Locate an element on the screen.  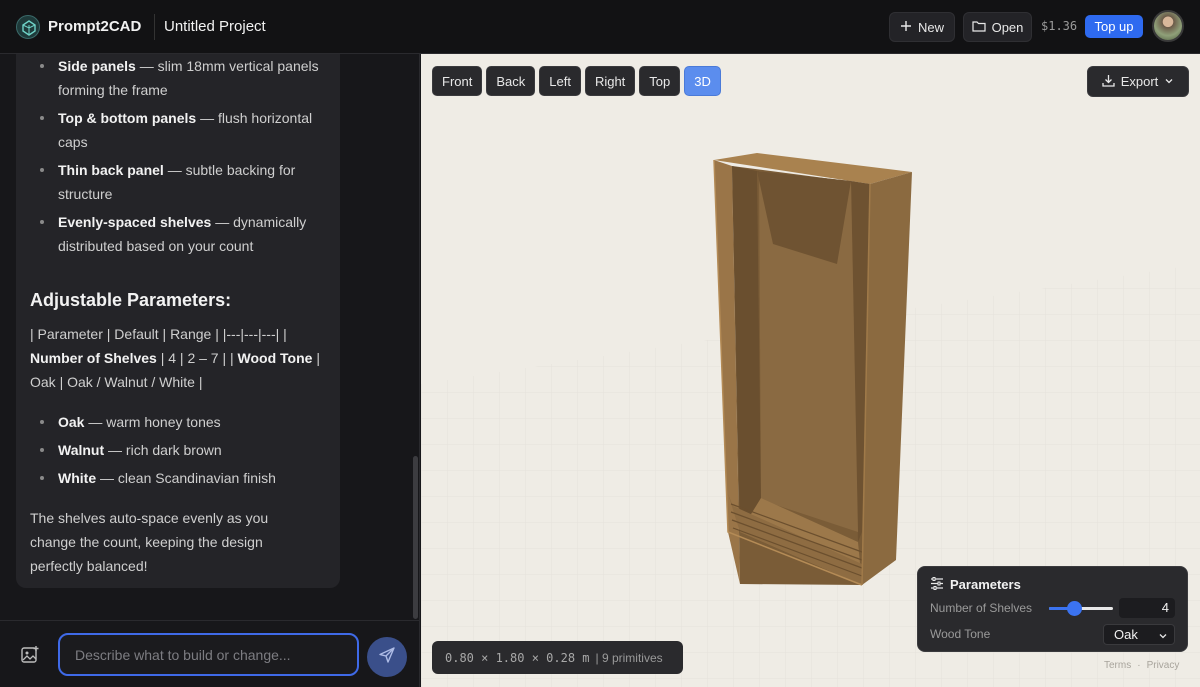
list-item: Oak — warm honey tones is located at coordinates (189, 422).